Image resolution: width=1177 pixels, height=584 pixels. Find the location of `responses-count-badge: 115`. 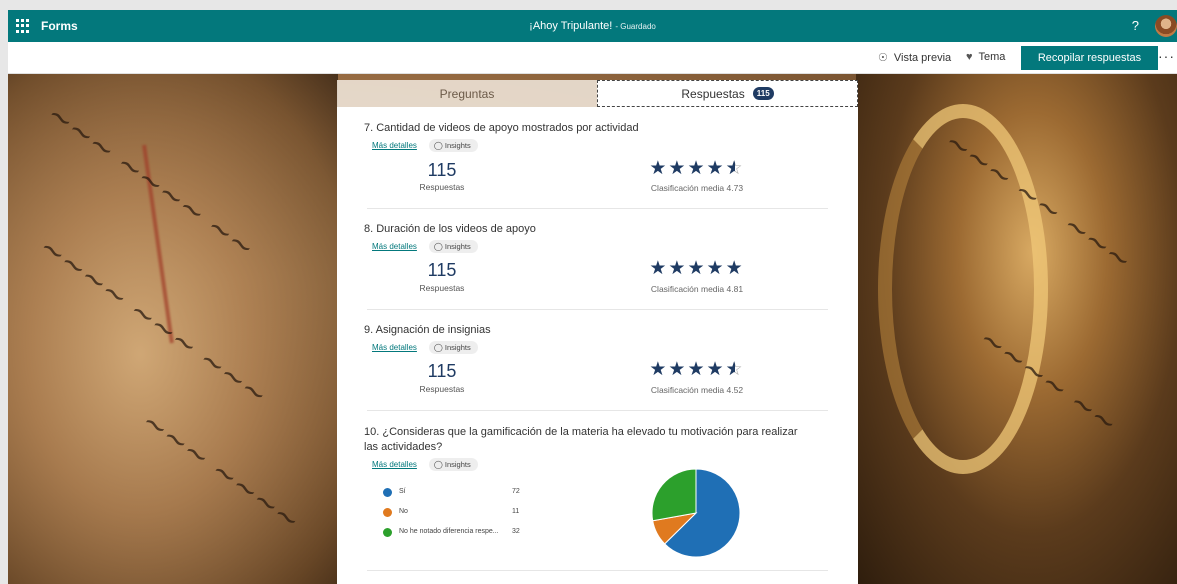

responses-count-badge: 115 is located at coordinates (763, 93).